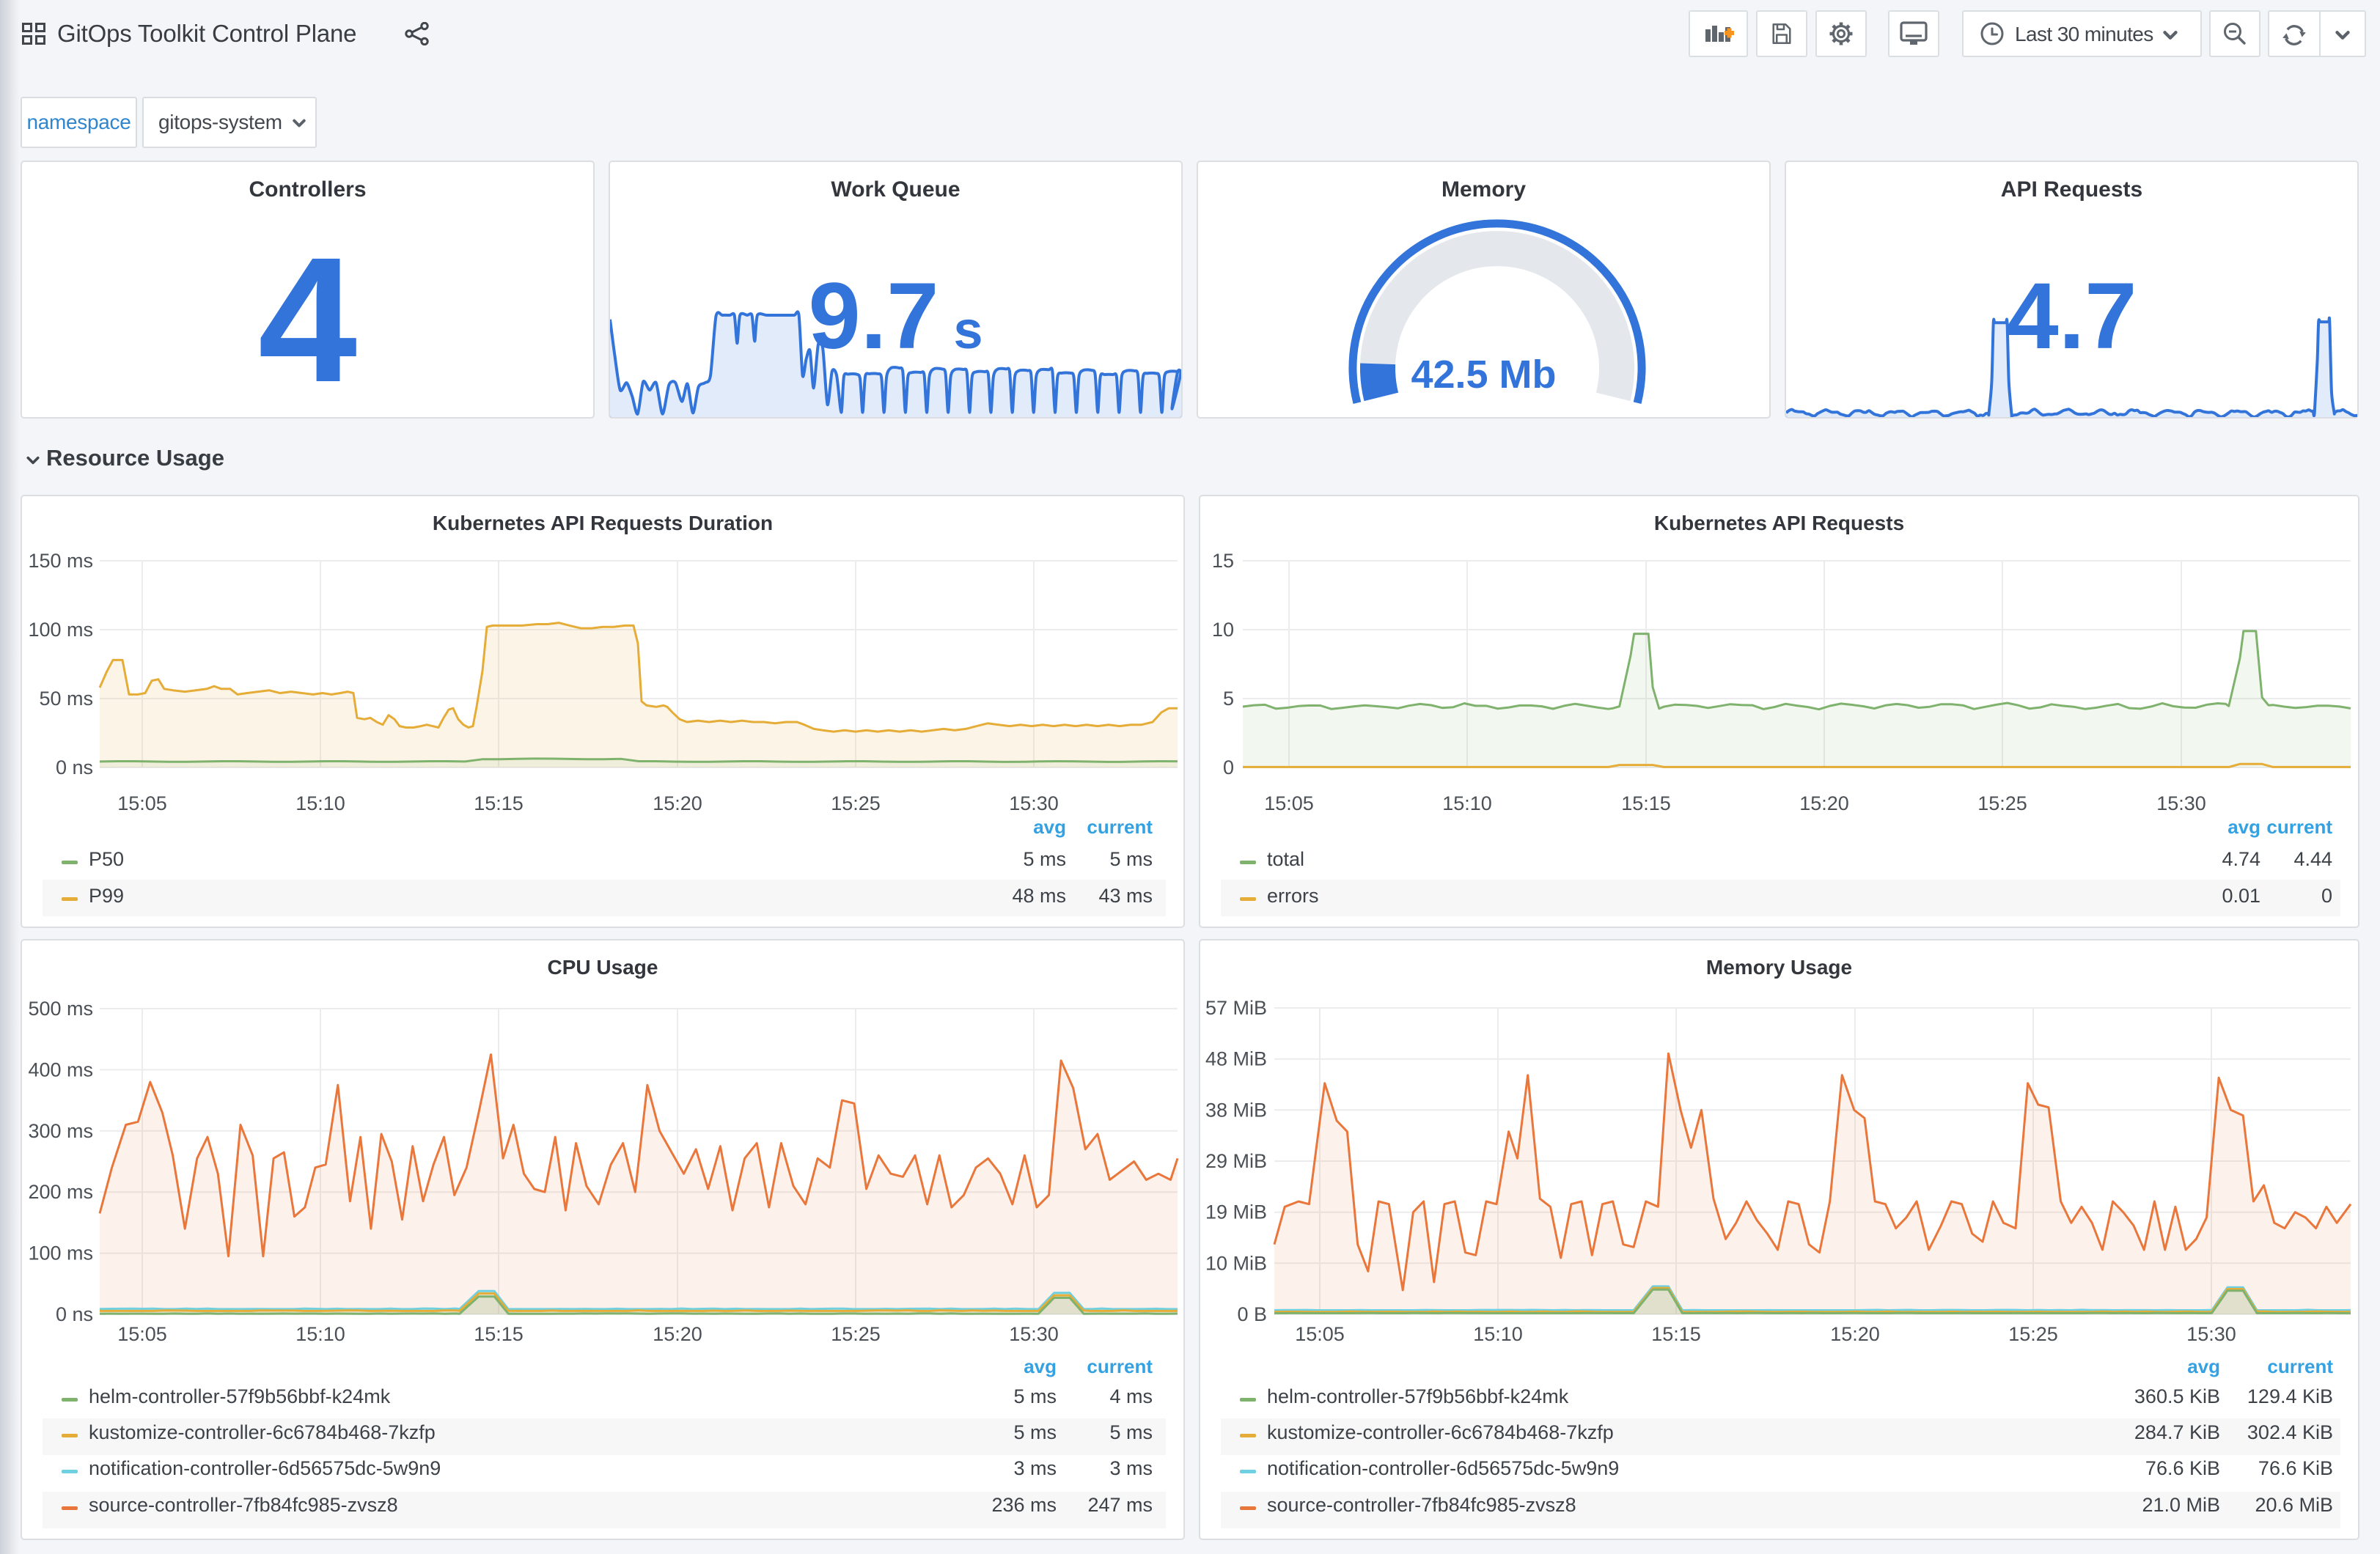 The image size is (2380, 1554). I want to click on svg-text: 200 ms, so click(60, 1192).